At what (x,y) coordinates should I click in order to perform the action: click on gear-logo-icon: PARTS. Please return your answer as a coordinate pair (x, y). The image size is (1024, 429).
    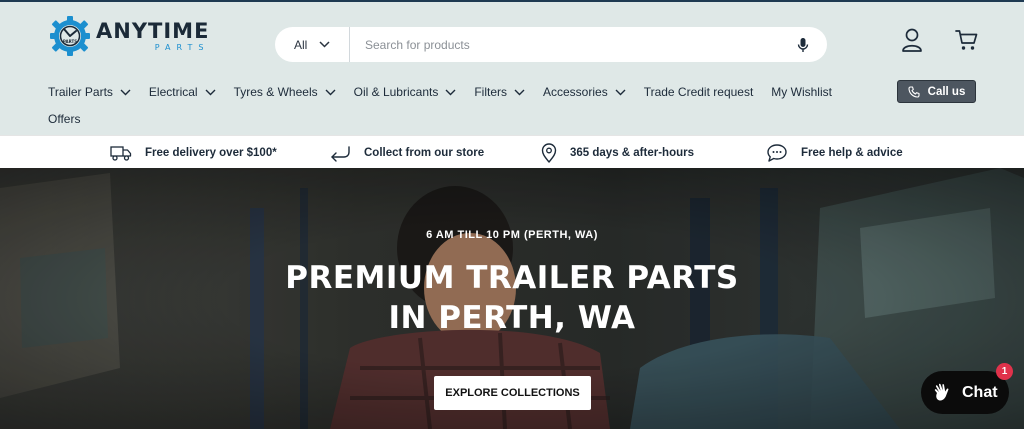
    Looking at the image, I should click on (70, 36).